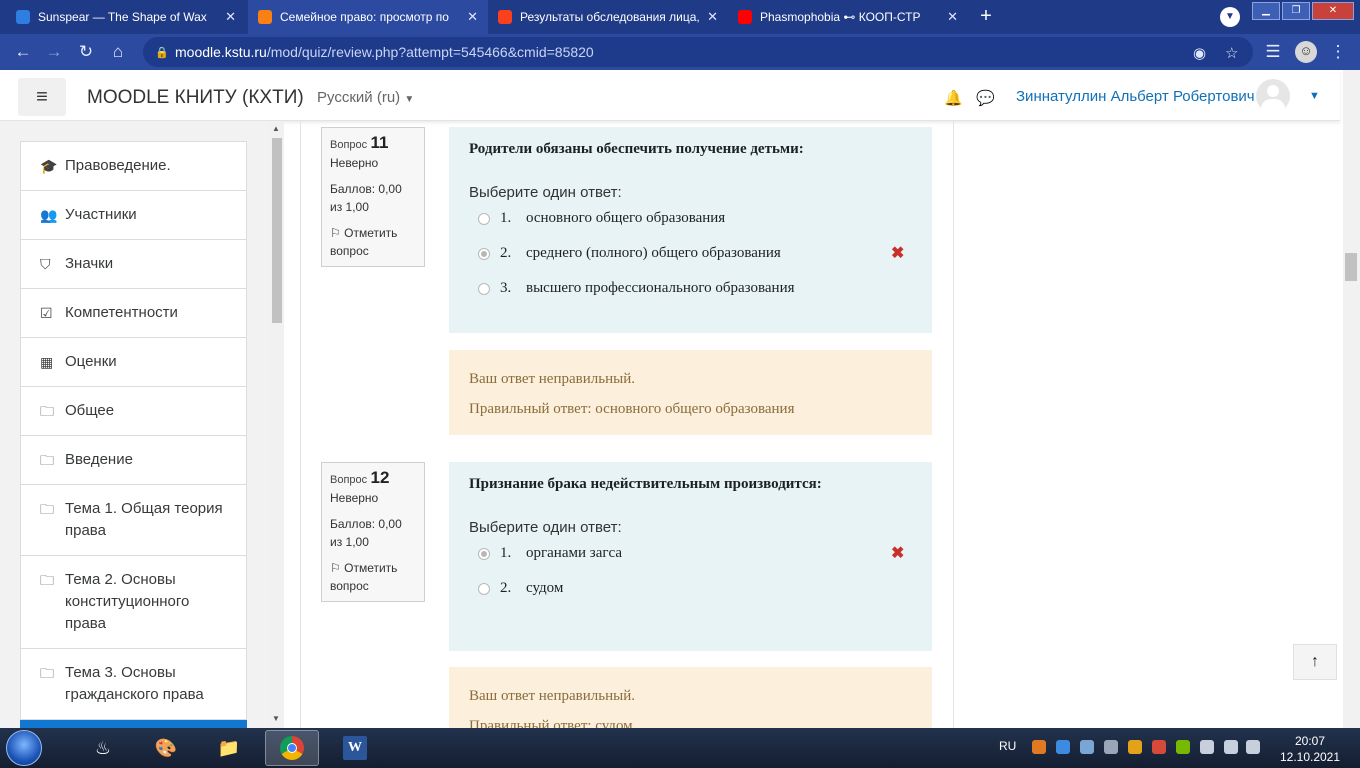 Image resolution: width=1360 pixels, height=768 pixels. I want to click on answer-text: основного общего образования, so click(626, 218).